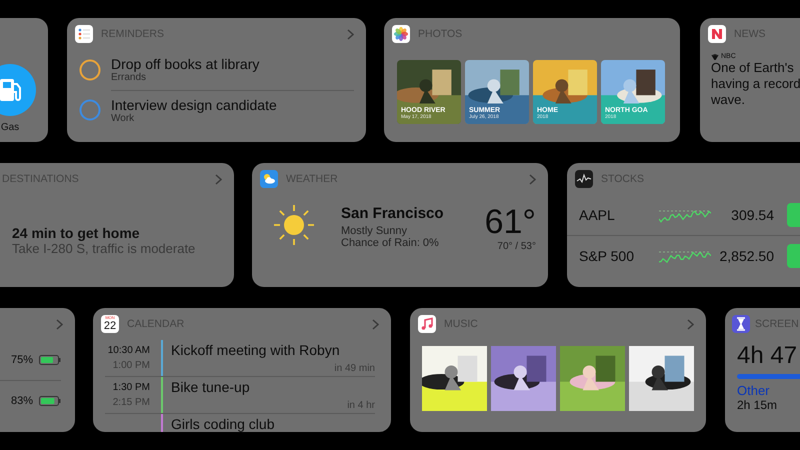 The width and height of the screenshot is (800, 450). What do you see at coordinates (185, 64) in the screenshot?
I see `reminder-title: Drop off books at library` at bounding box center [185, 64].